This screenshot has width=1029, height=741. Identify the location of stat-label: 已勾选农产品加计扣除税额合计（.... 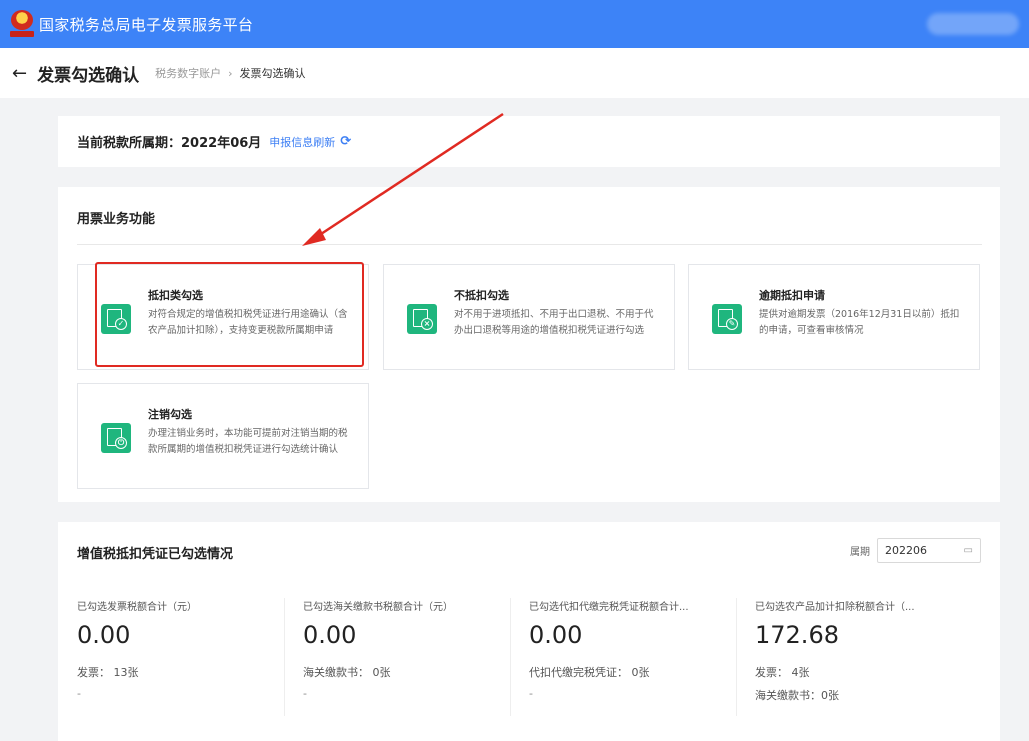
(835, 607).